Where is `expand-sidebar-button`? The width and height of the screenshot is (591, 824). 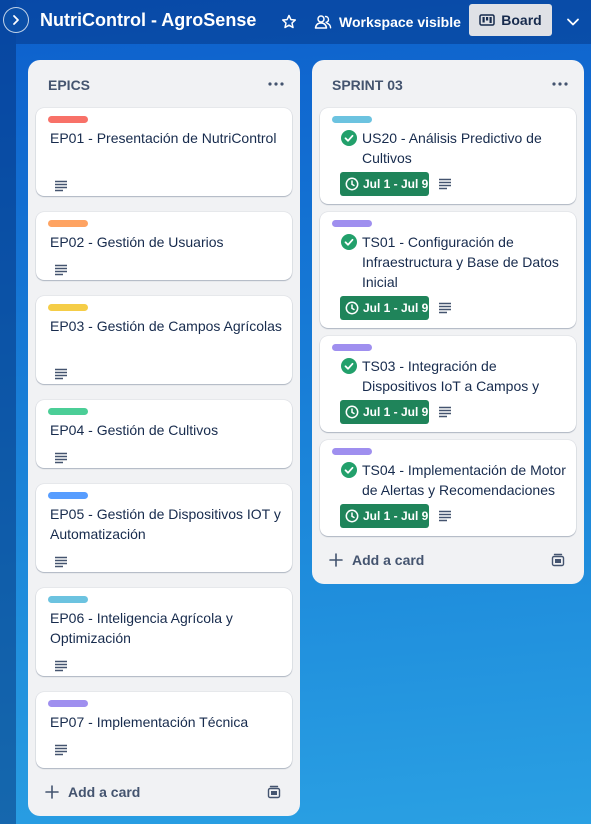
expand-sidebar-button is located at coordinates (16, 20).